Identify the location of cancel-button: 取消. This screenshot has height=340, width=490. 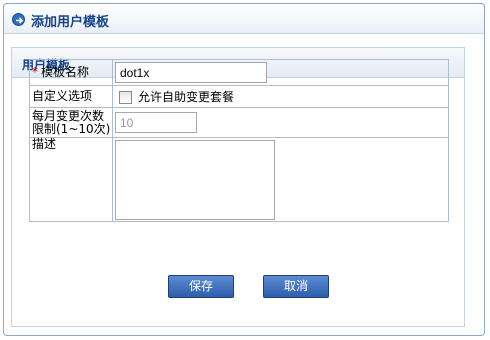
(296, 286).